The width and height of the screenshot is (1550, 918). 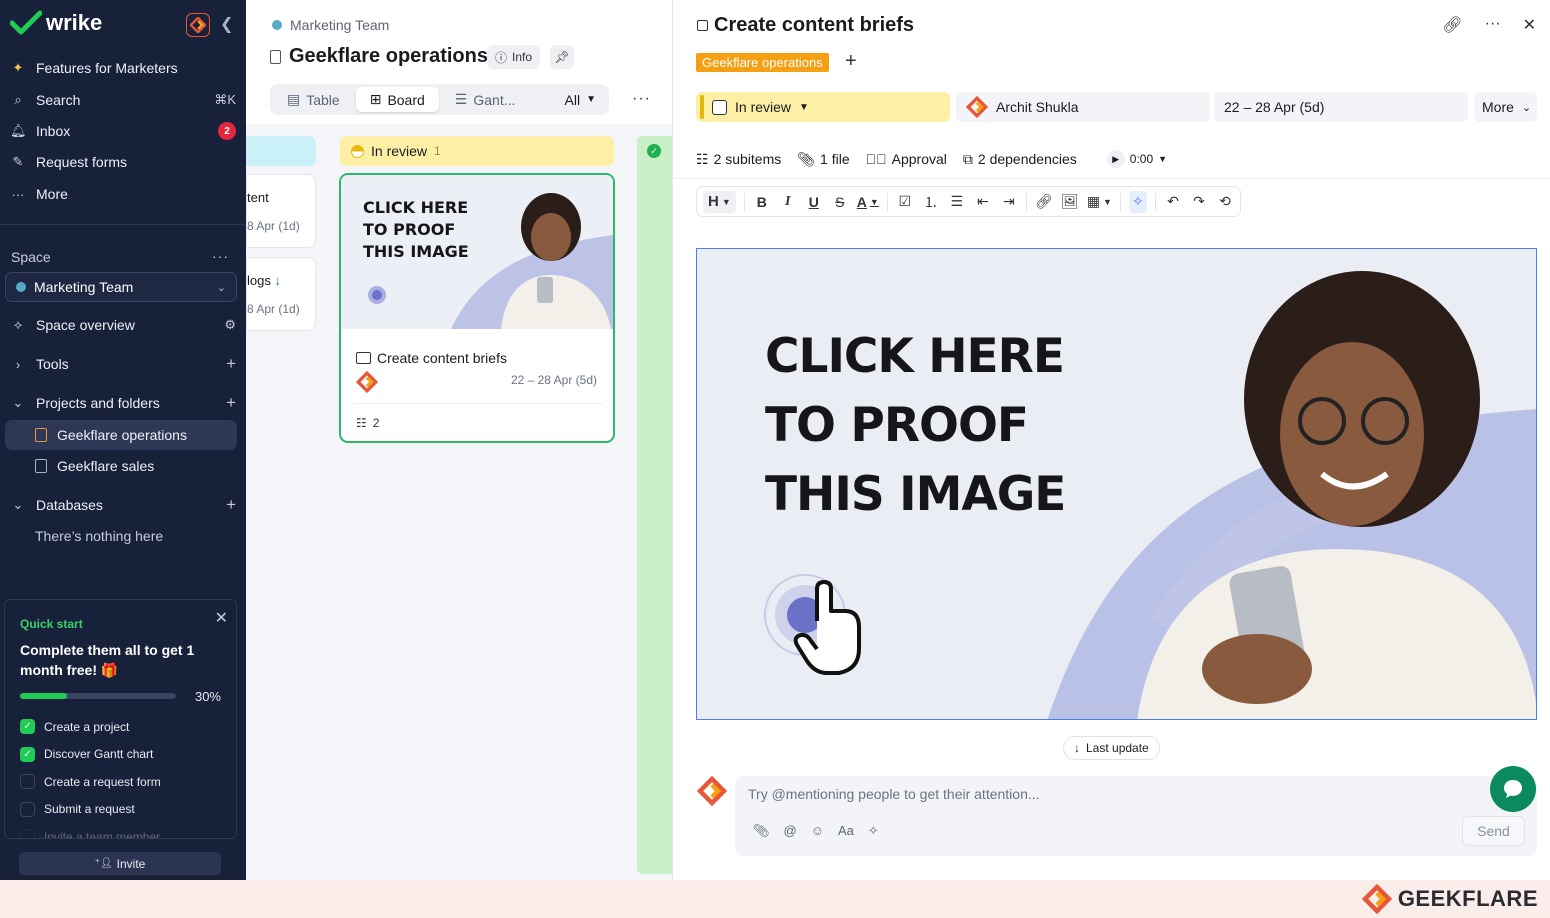 What do you see at coordinates (123, 100) in the screenshot?
I see `nav-search: ⌕ Search ⌘K` at bounding box center [123, 100].